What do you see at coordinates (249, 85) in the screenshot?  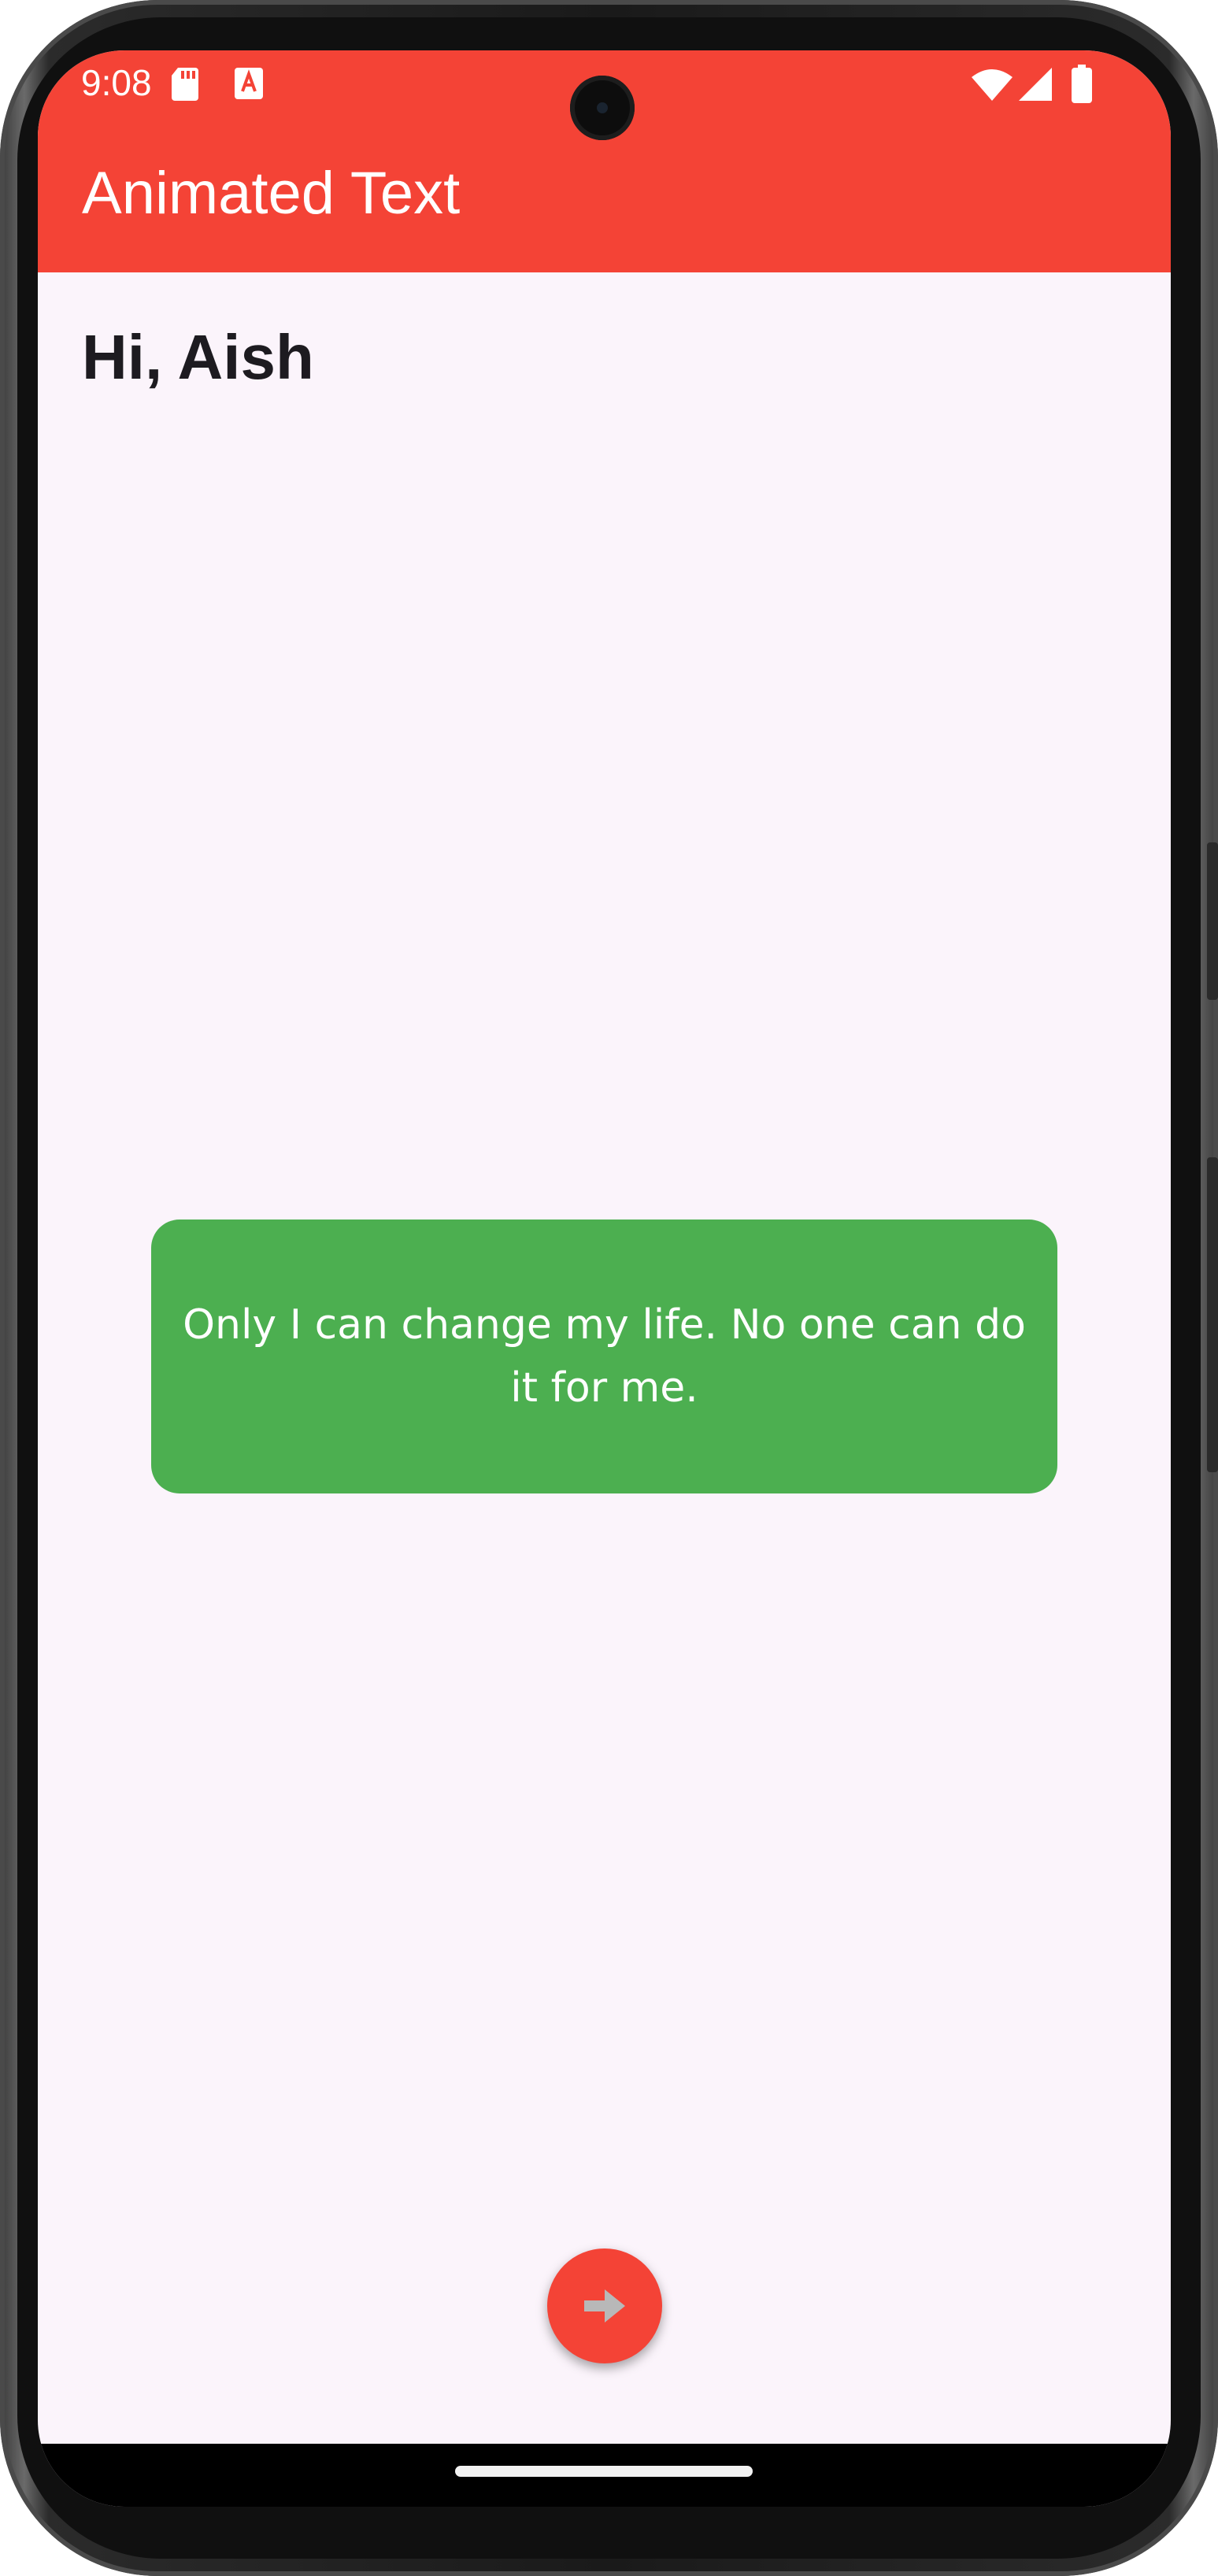 I see `text-a-icon` at bounding box center [249, 85].